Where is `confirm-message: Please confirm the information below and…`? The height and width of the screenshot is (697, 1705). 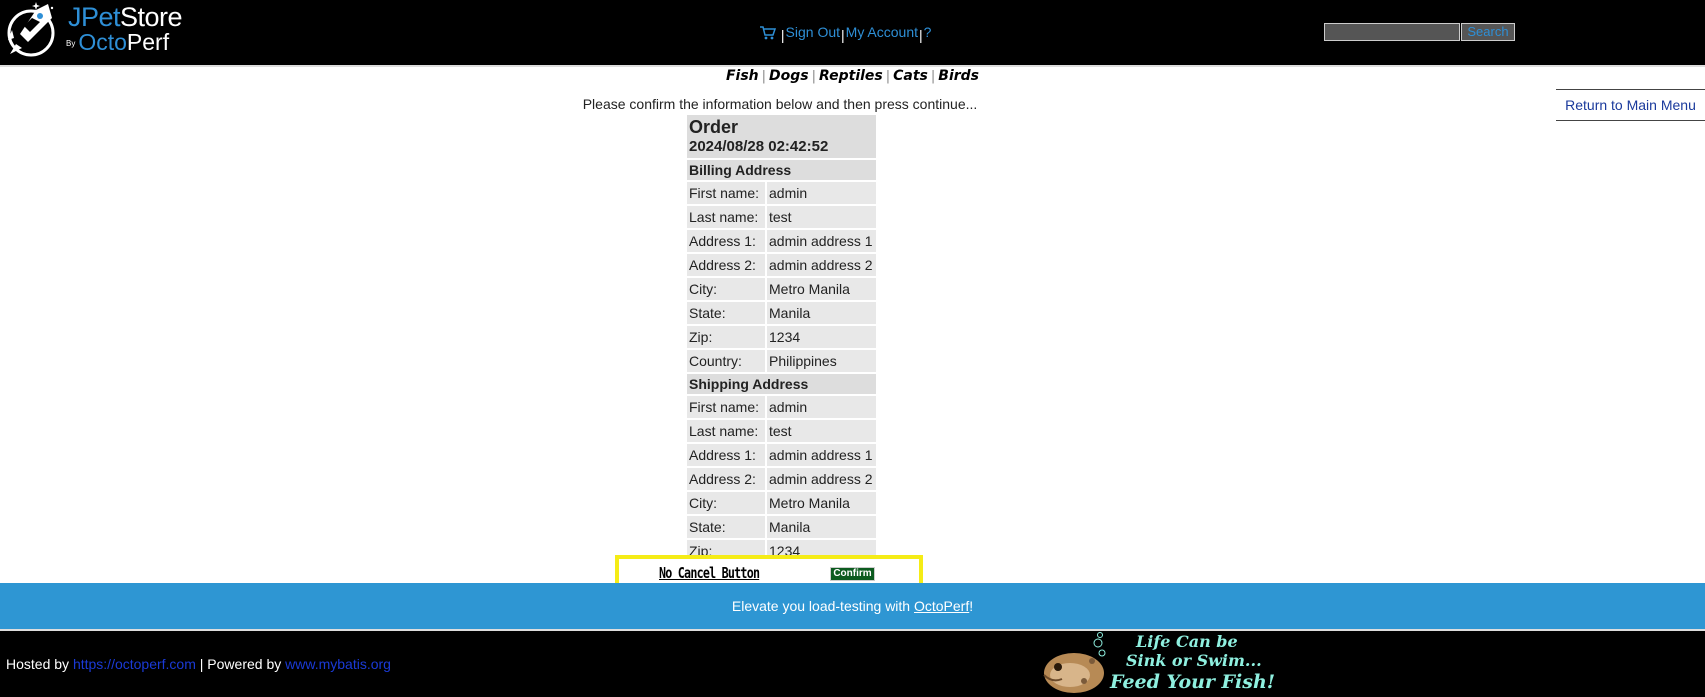 confirm-message: Please confirm the information below and… is located at coordinates (780, 104).